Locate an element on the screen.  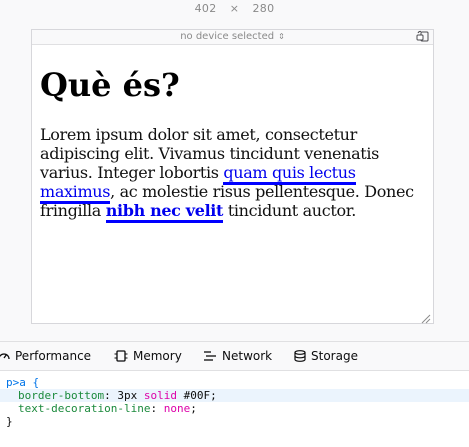
tab-storage: Storage is located at coordinates (326, 356).